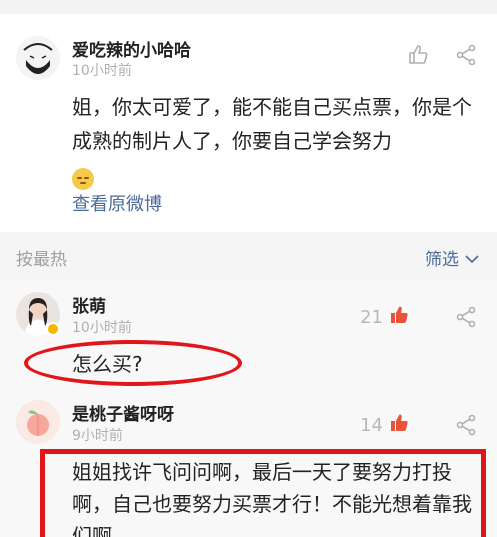 This screenshot has width=497, height=537. What do you see at coordinates (371, 425) in the screenshot?
I see `like-count: 14` at bounding box center [371, 425].